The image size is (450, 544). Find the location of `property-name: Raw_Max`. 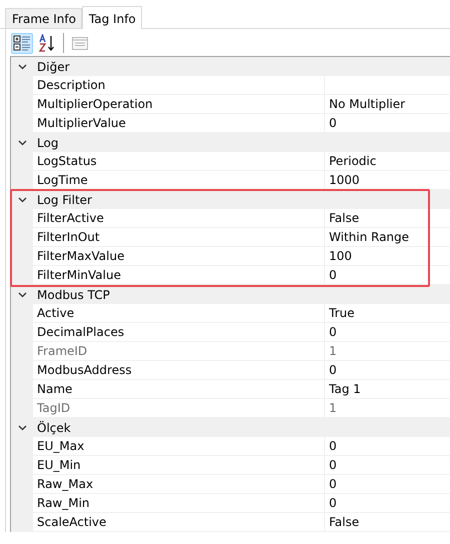

property-name: Raw_Max is located at coordinates (179, 484).